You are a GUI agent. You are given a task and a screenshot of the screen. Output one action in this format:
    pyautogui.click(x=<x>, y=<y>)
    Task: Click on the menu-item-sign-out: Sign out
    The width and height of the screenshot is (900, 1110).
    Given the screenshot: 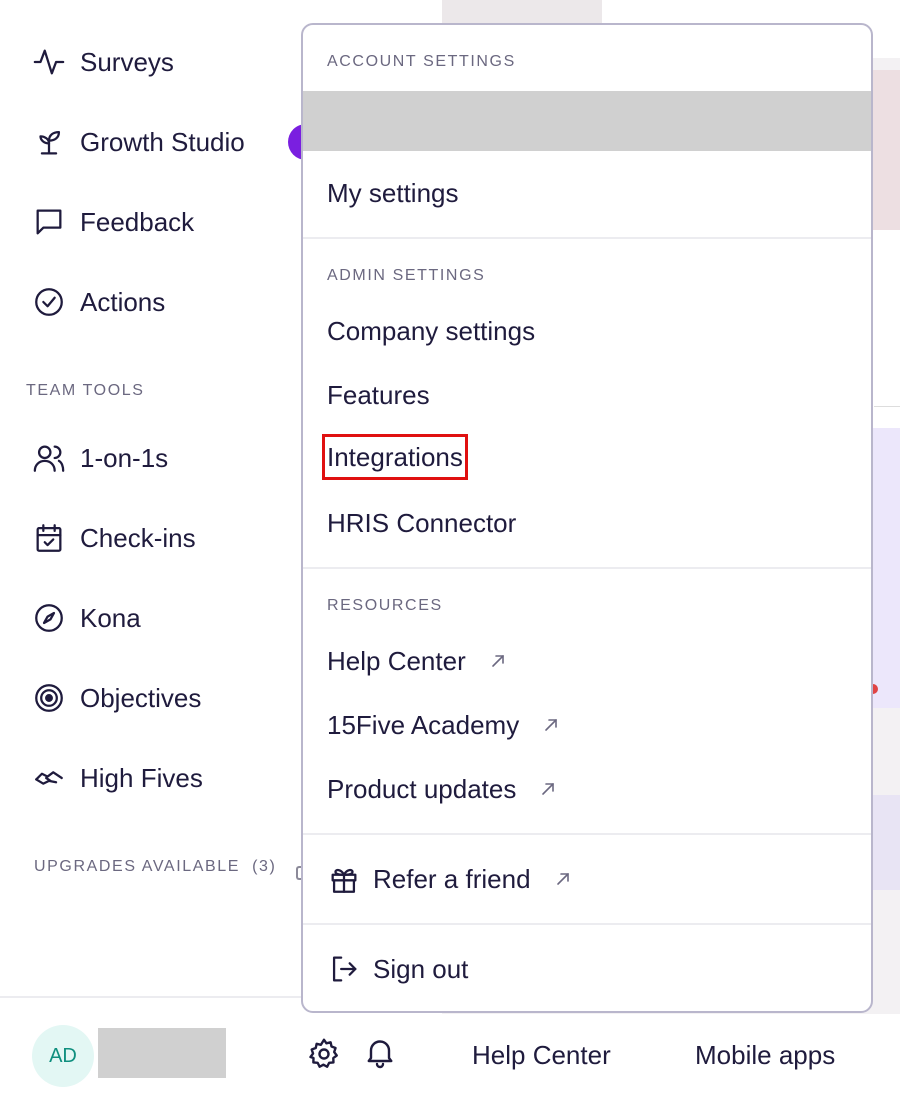 What is the action you would take?
    pyautogui.click(x=397, y=969)
    